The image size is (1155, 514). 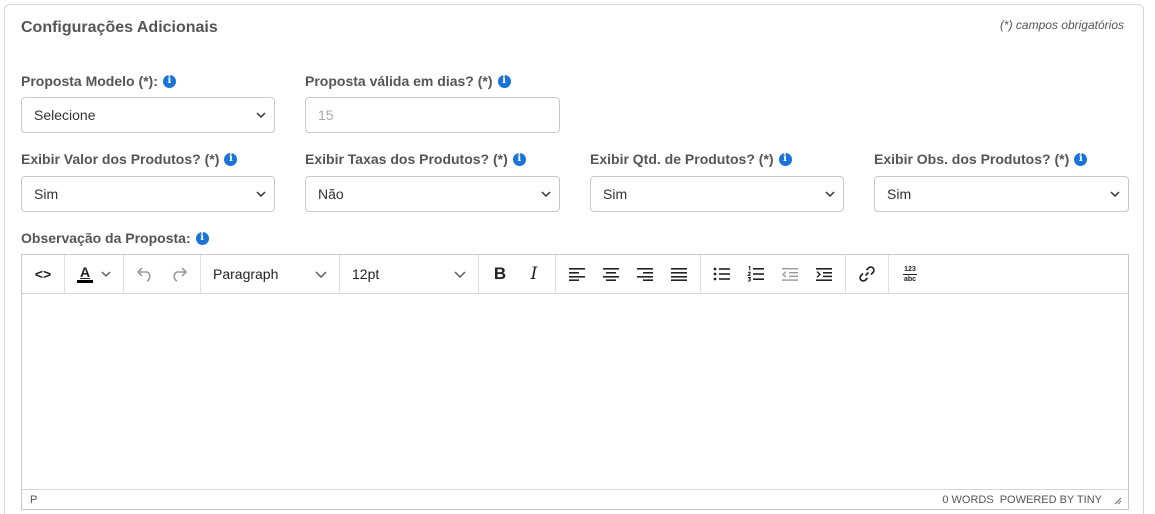 I want to click on indent-button, so click(x=824, y=274).